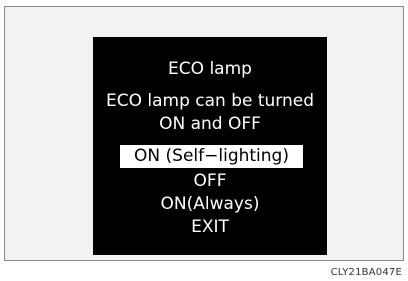 This screenshot has height=281, width=408. What do you see at coordinates (211, 156) in the screenshot?
I see `option-on-self-lighting: ON (Self−lighting)` at bounding box center [211, 156].